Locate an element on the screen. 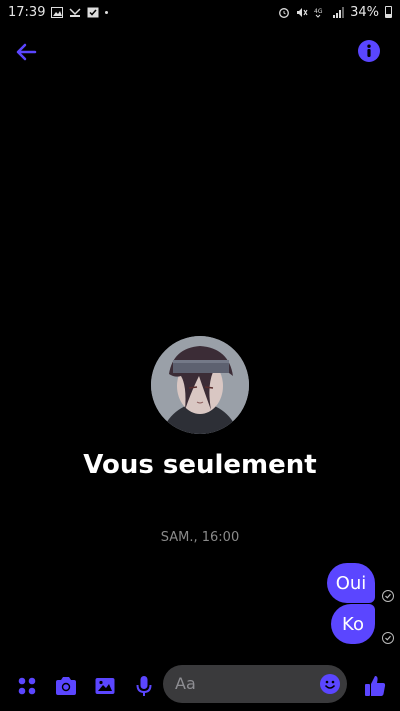 This screenshot has width=400, height=711. gallery-notification-icon is located at coordinates (57, 12).